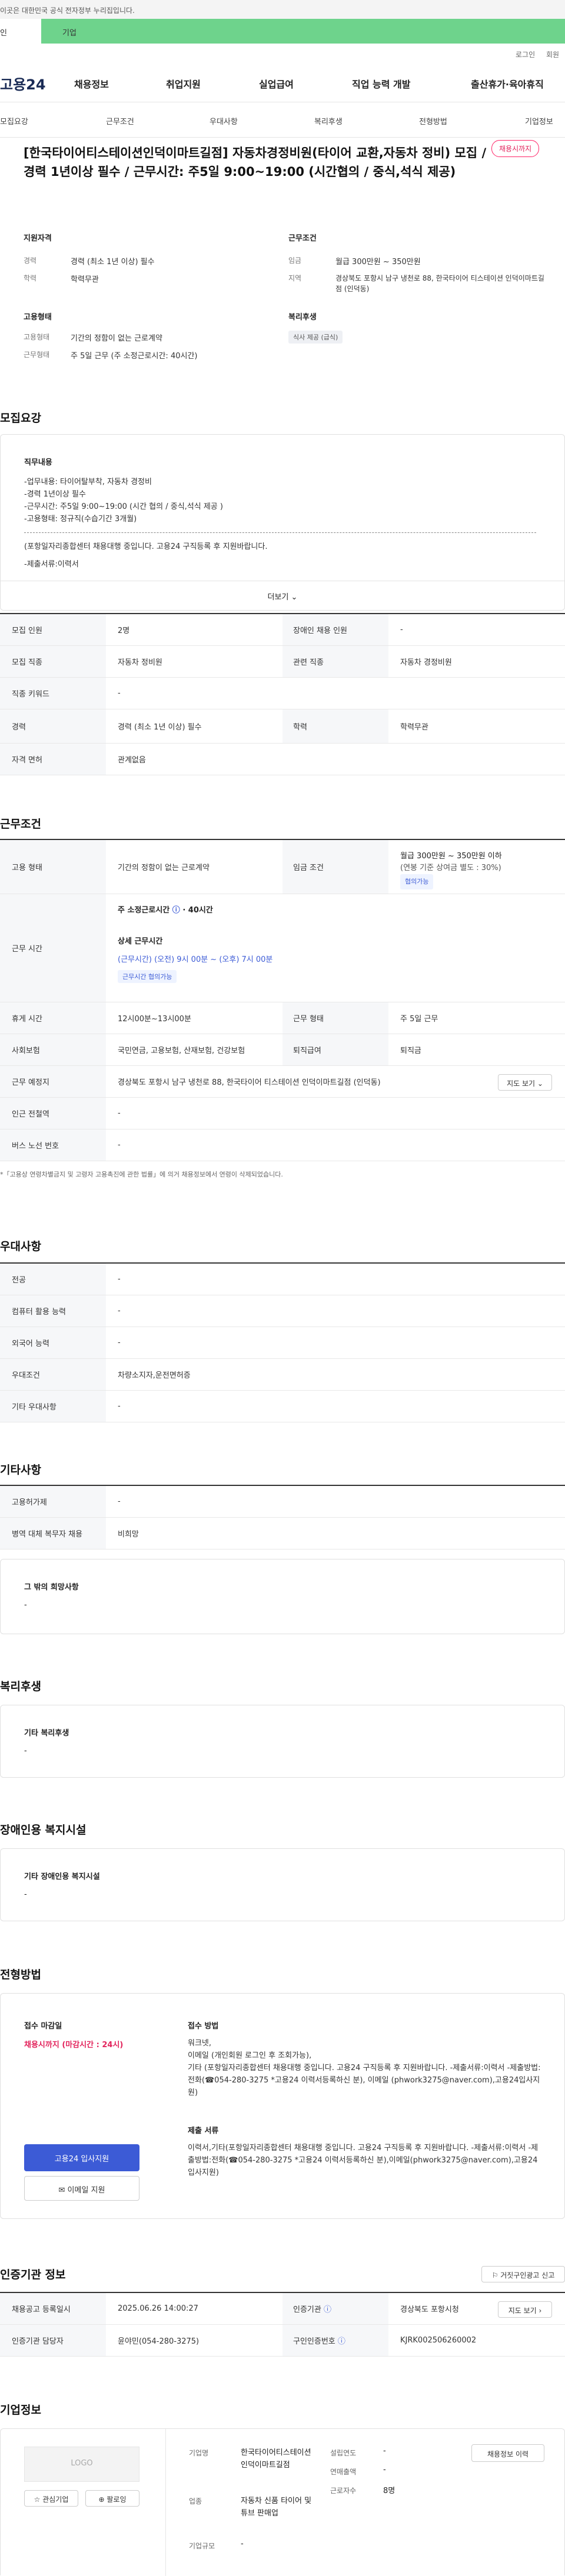 This screenshot has height=2576, width=565. Describe the element at coordinates (20, 419) in the screenshot. I see `recruit-heading: 모집요강` at that location.